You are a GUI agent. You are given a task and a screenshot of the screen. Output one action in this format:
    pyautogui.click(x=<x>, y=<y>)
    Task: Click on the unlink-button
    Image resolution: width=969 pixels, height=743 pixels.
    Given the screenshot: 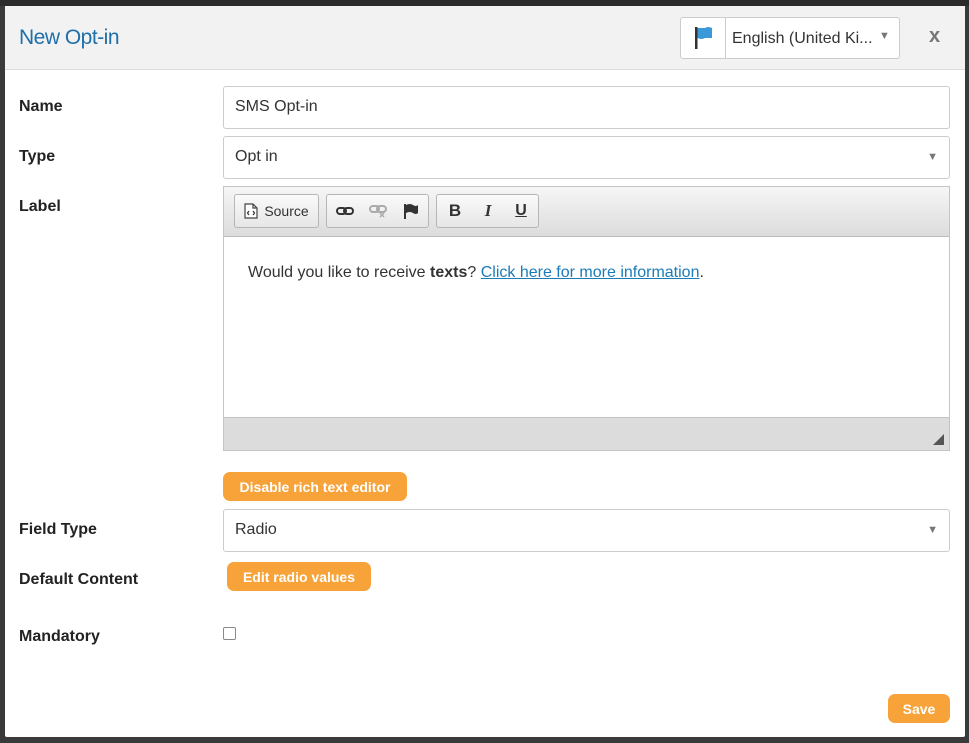 What is the action you would take?
    pyautogui.click(x=378, y=211)
    